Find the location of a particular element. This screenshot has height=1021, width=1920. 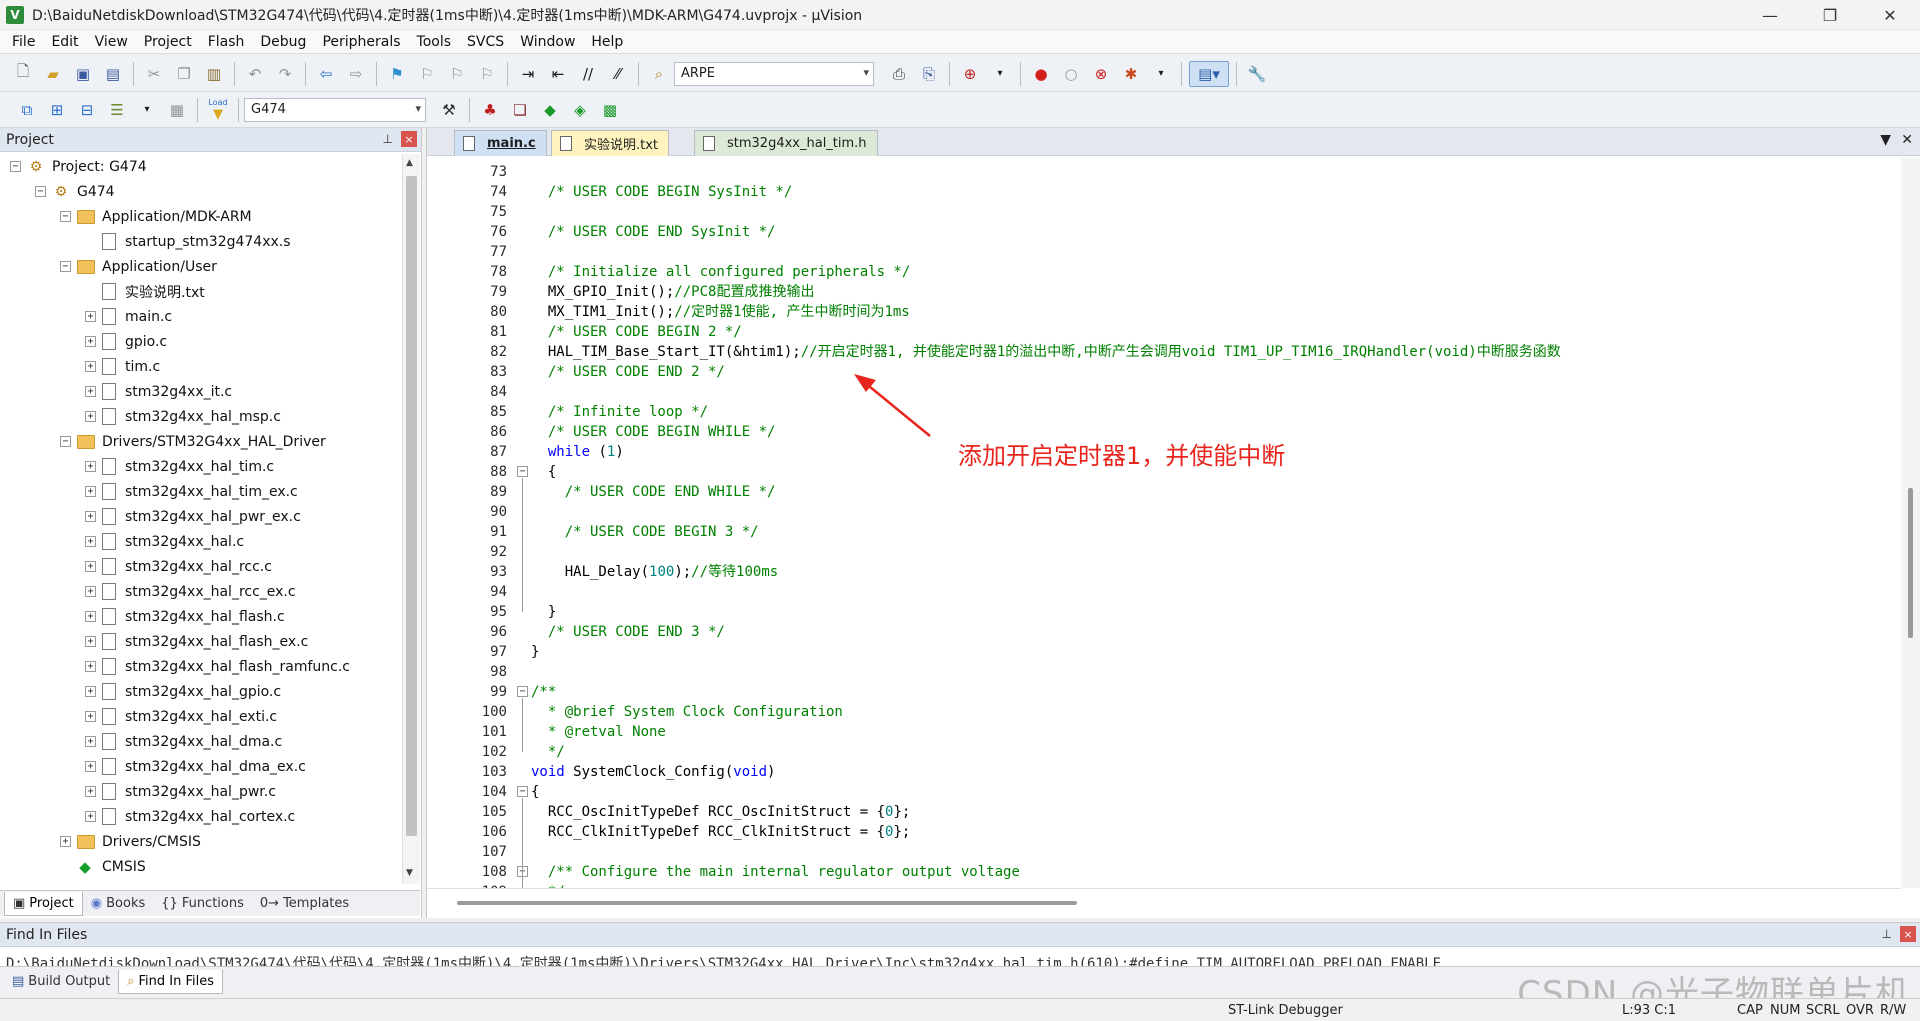

code-line: 83 /* USER CODE END 2 */ is located at coordinates (1164, 372).